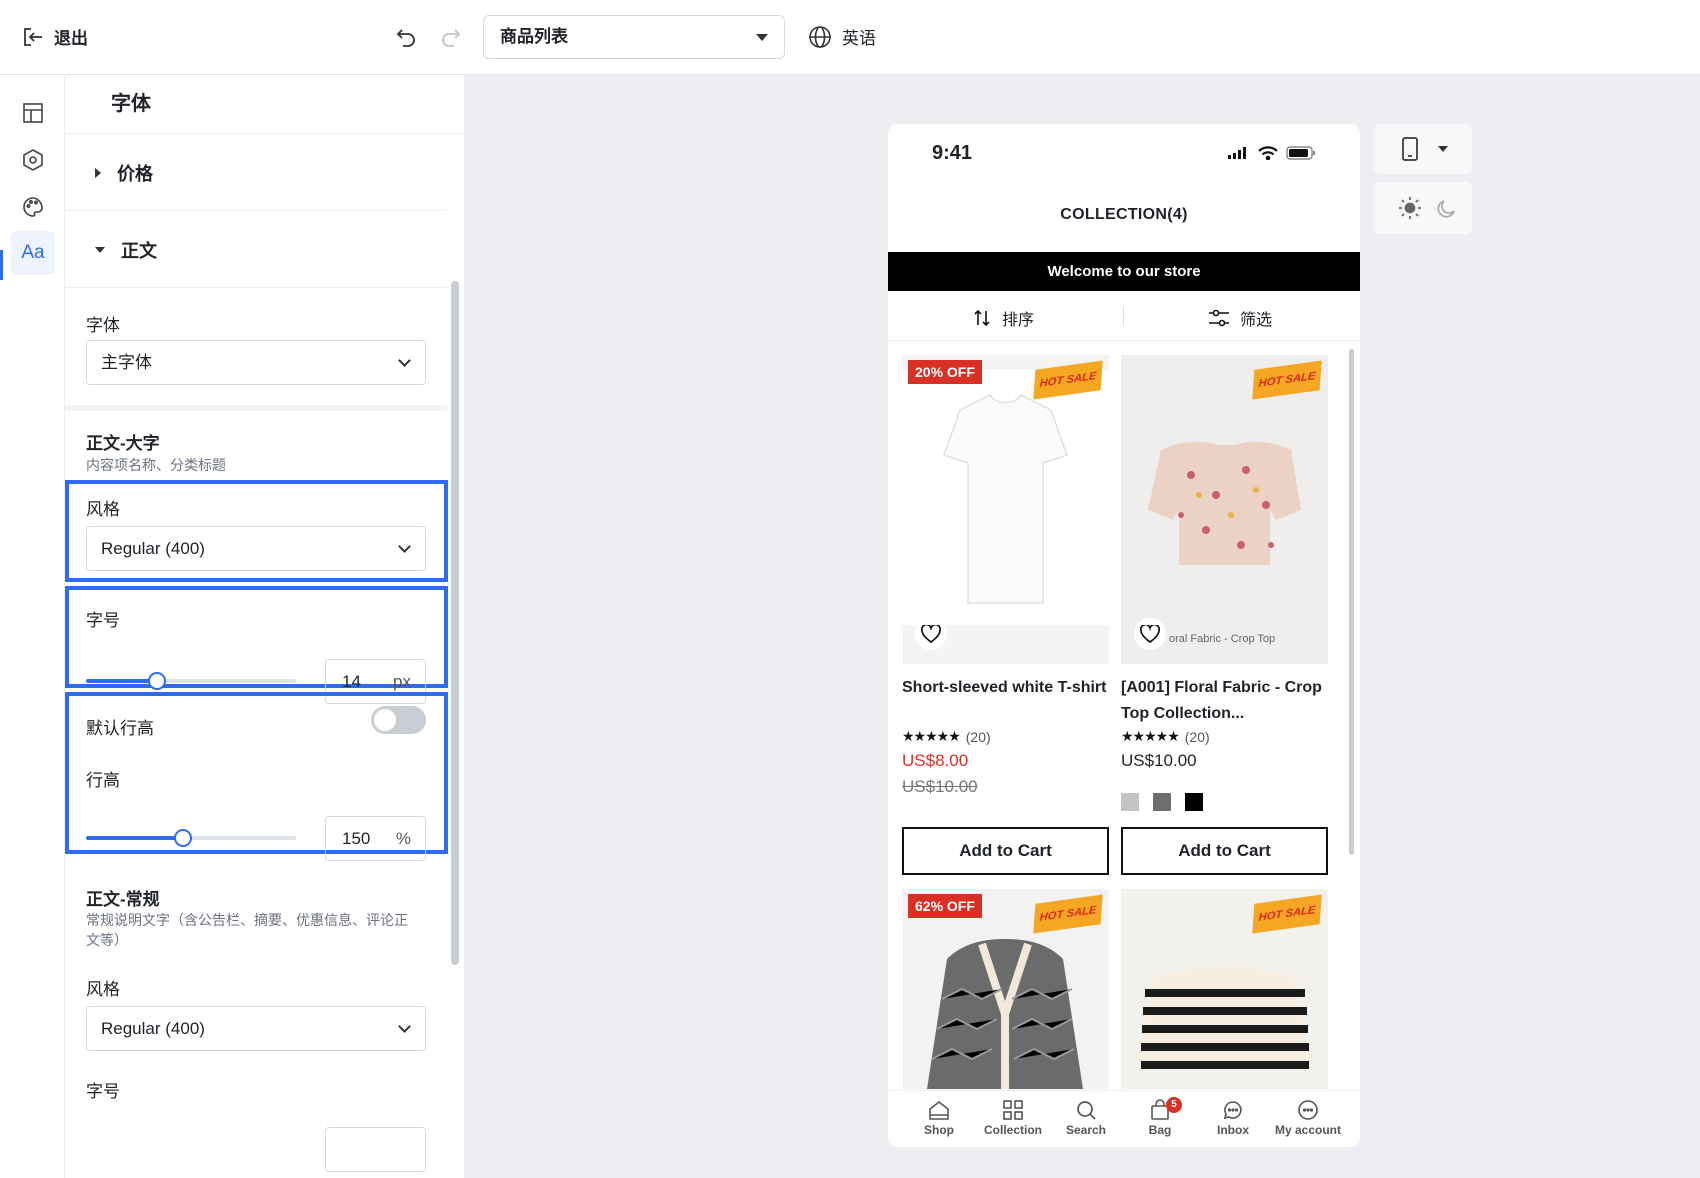  What do you see at coordinates (256, 250) in the screenshot?
I see `accordion-body: 正文` at bounding box center [256, 250].